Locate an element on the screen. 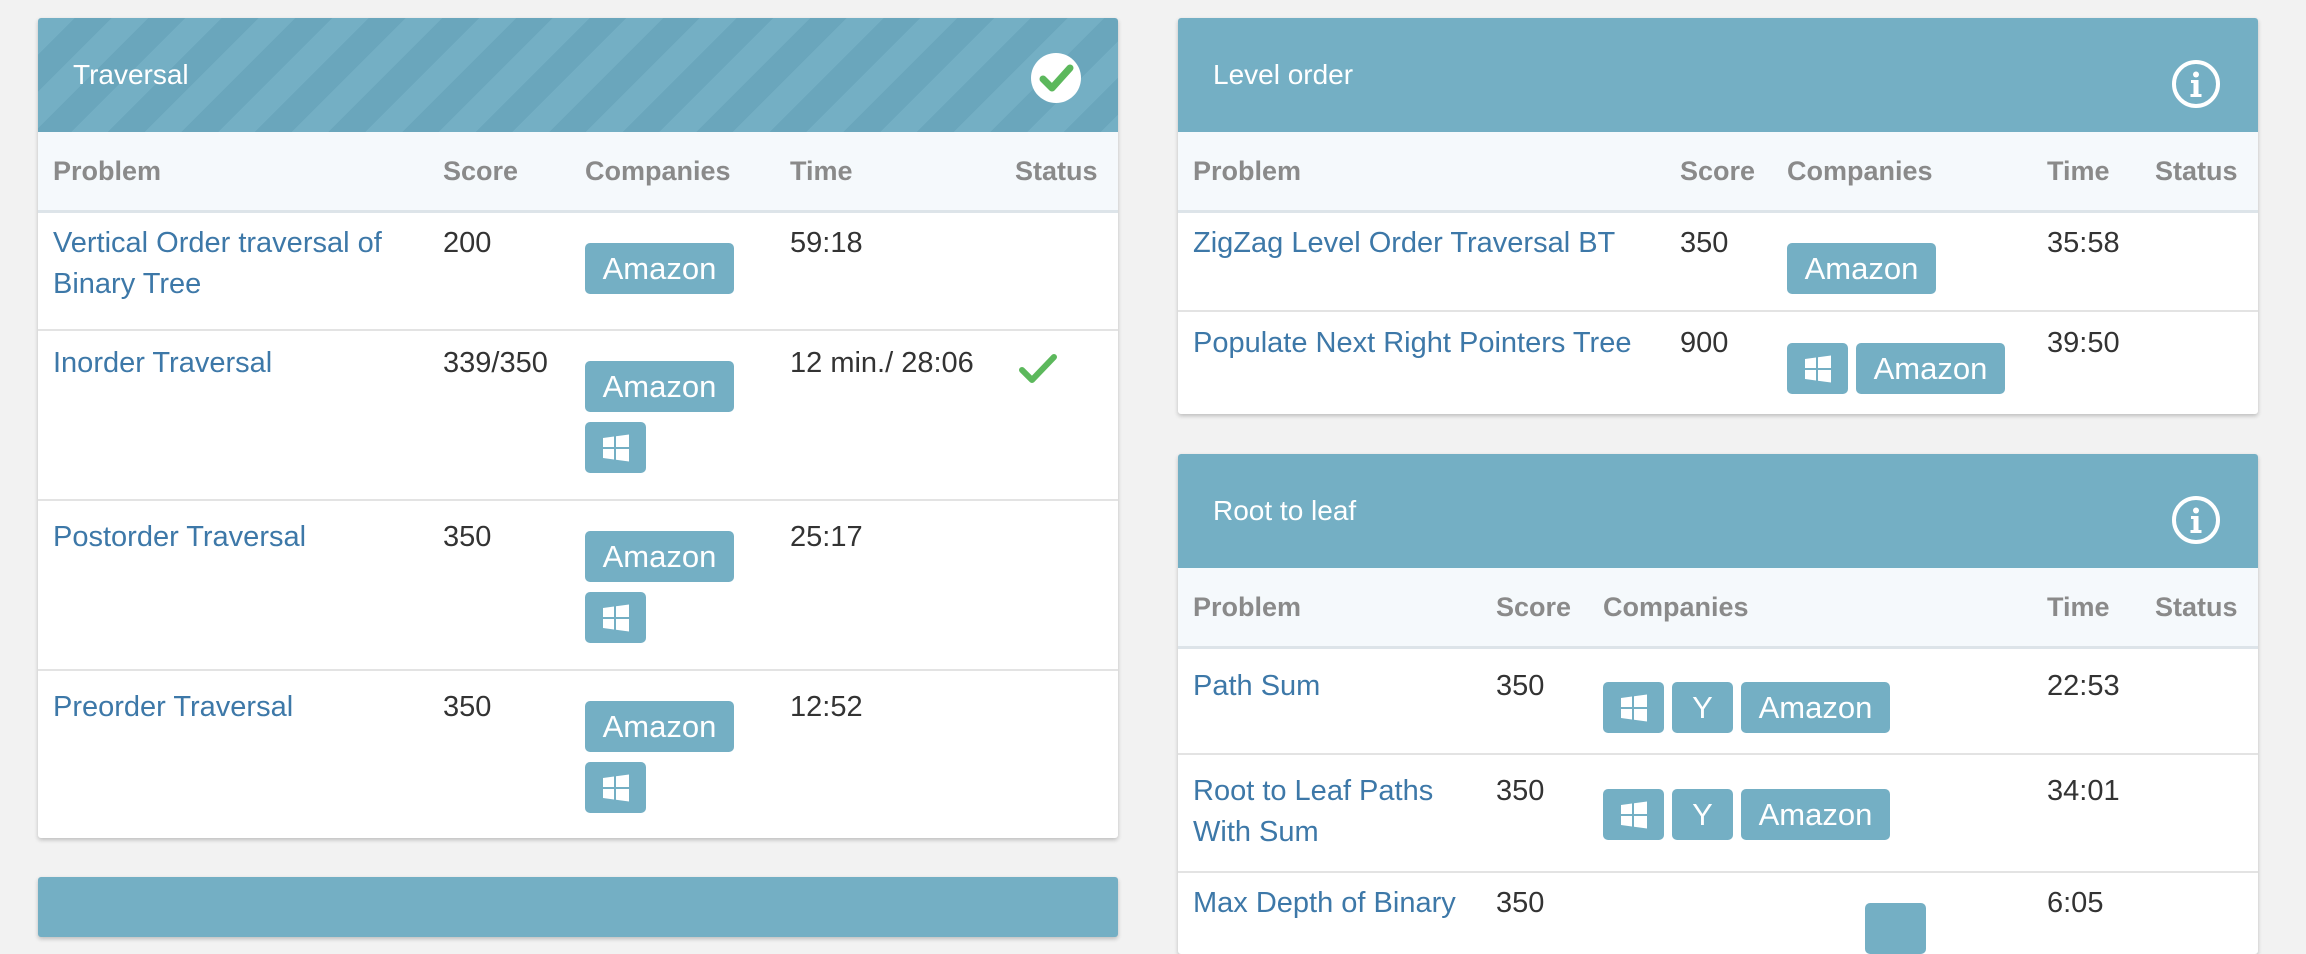 The image size is (2306, 954). time-value: 59:18 is located at coordinates (826, 243).